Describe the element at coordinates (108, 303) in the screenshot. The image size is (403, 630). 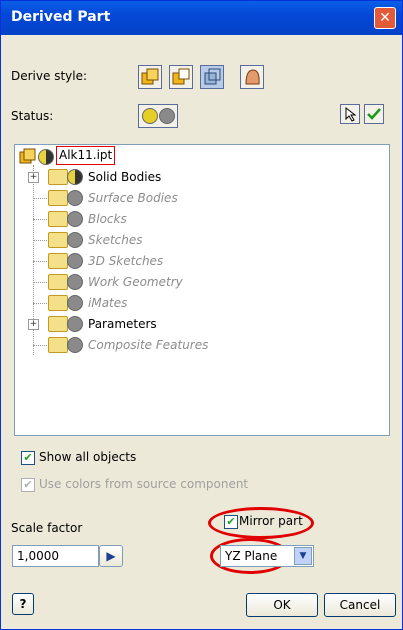
I see `tree-item-label: iMates` at that location.